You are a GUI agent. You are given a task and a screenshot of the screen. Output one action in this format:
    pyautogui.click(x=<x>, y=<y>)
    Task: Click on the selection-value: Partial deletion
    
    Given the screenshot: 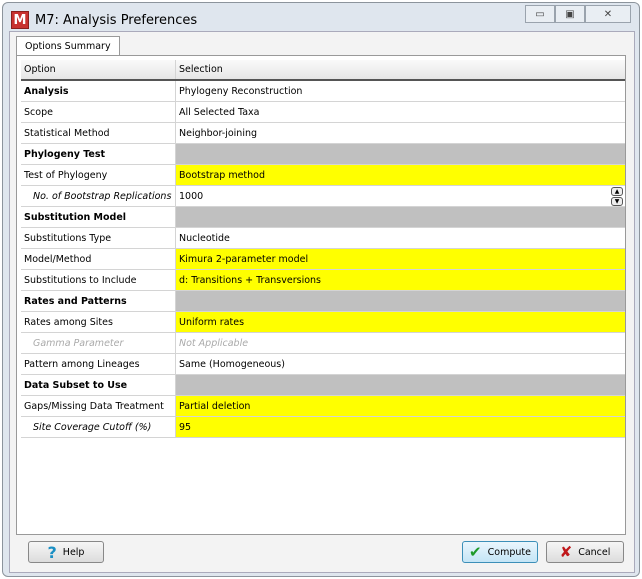 What is the action you would take?
    pyautogui.click(x=400, y=406)
    